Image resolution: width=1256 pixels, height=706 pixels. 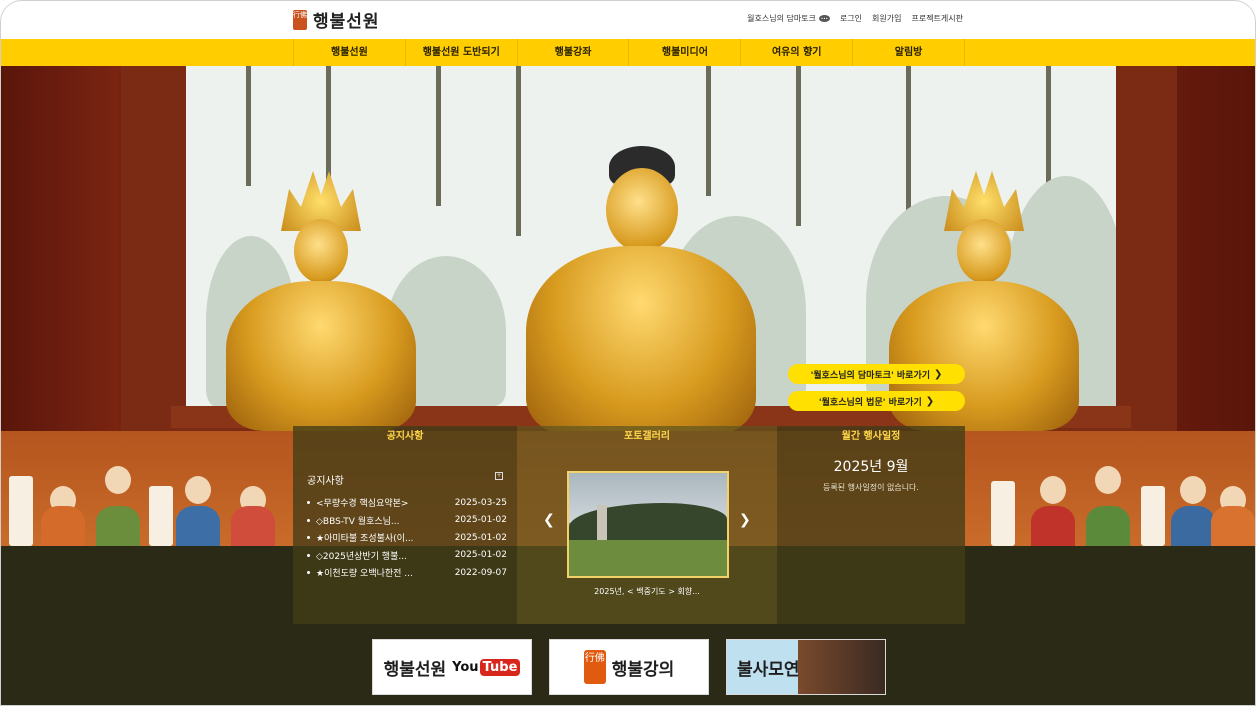 What do you see at coordinates (407, 521) in the screenshot?
I see `notice-item: ◇BBS-TV 월호스님... 2025-01-02` at bounding box center [407, 521].